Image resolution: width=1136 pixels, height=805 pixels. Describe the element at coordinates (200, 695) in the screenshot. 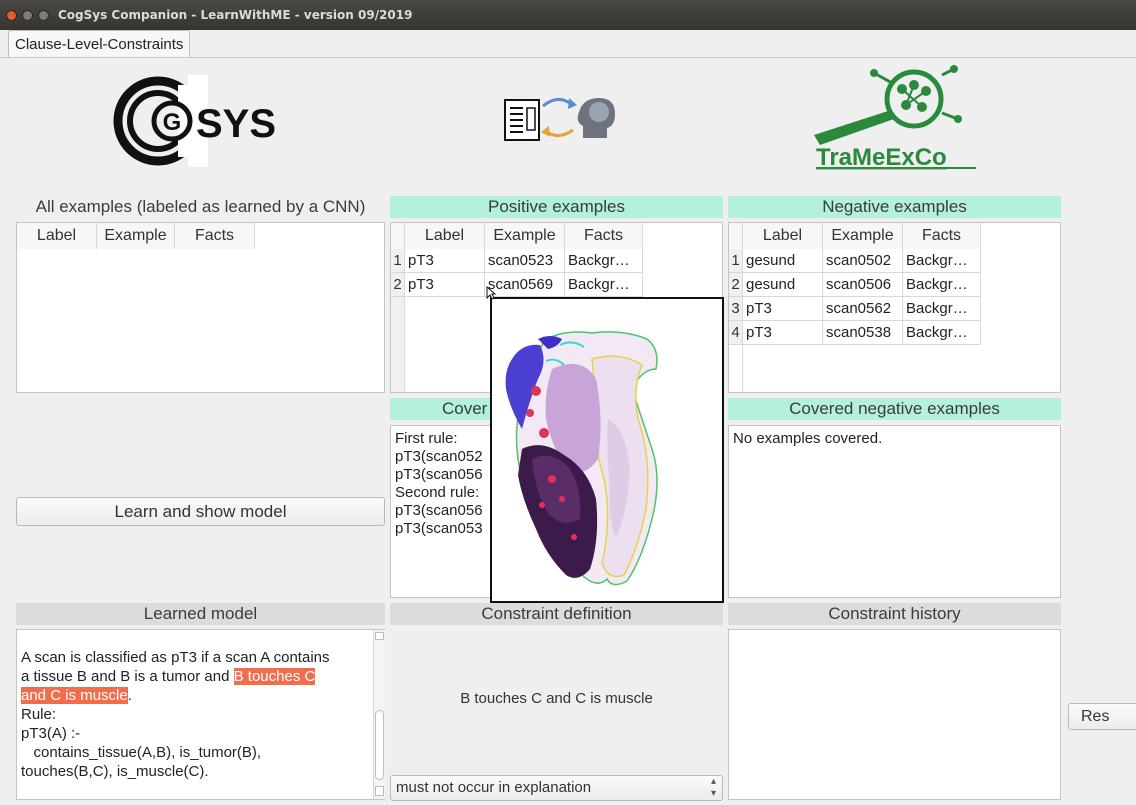

I see `model-line: and C is muscle.` at that location.